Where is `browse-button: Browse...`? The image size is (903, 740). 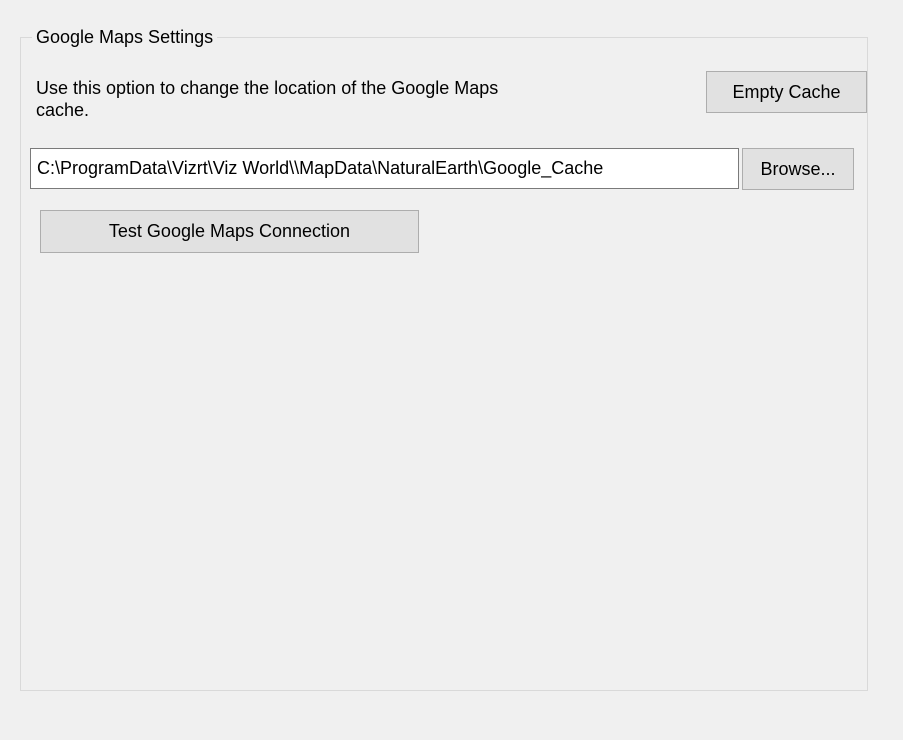 browse-button: Browse... is located at coordinates (798, 169).